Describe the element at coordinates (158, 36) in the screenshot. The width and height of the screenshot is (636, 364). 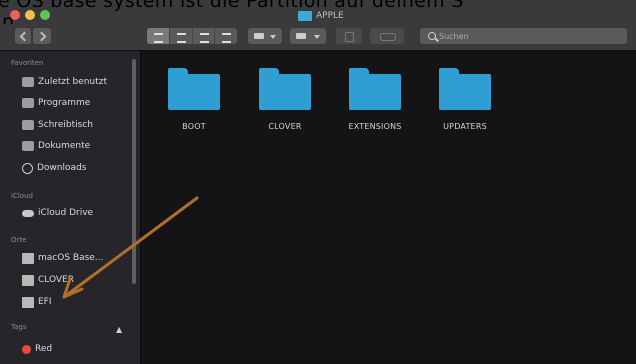
I see `view-icons-button` at that location.